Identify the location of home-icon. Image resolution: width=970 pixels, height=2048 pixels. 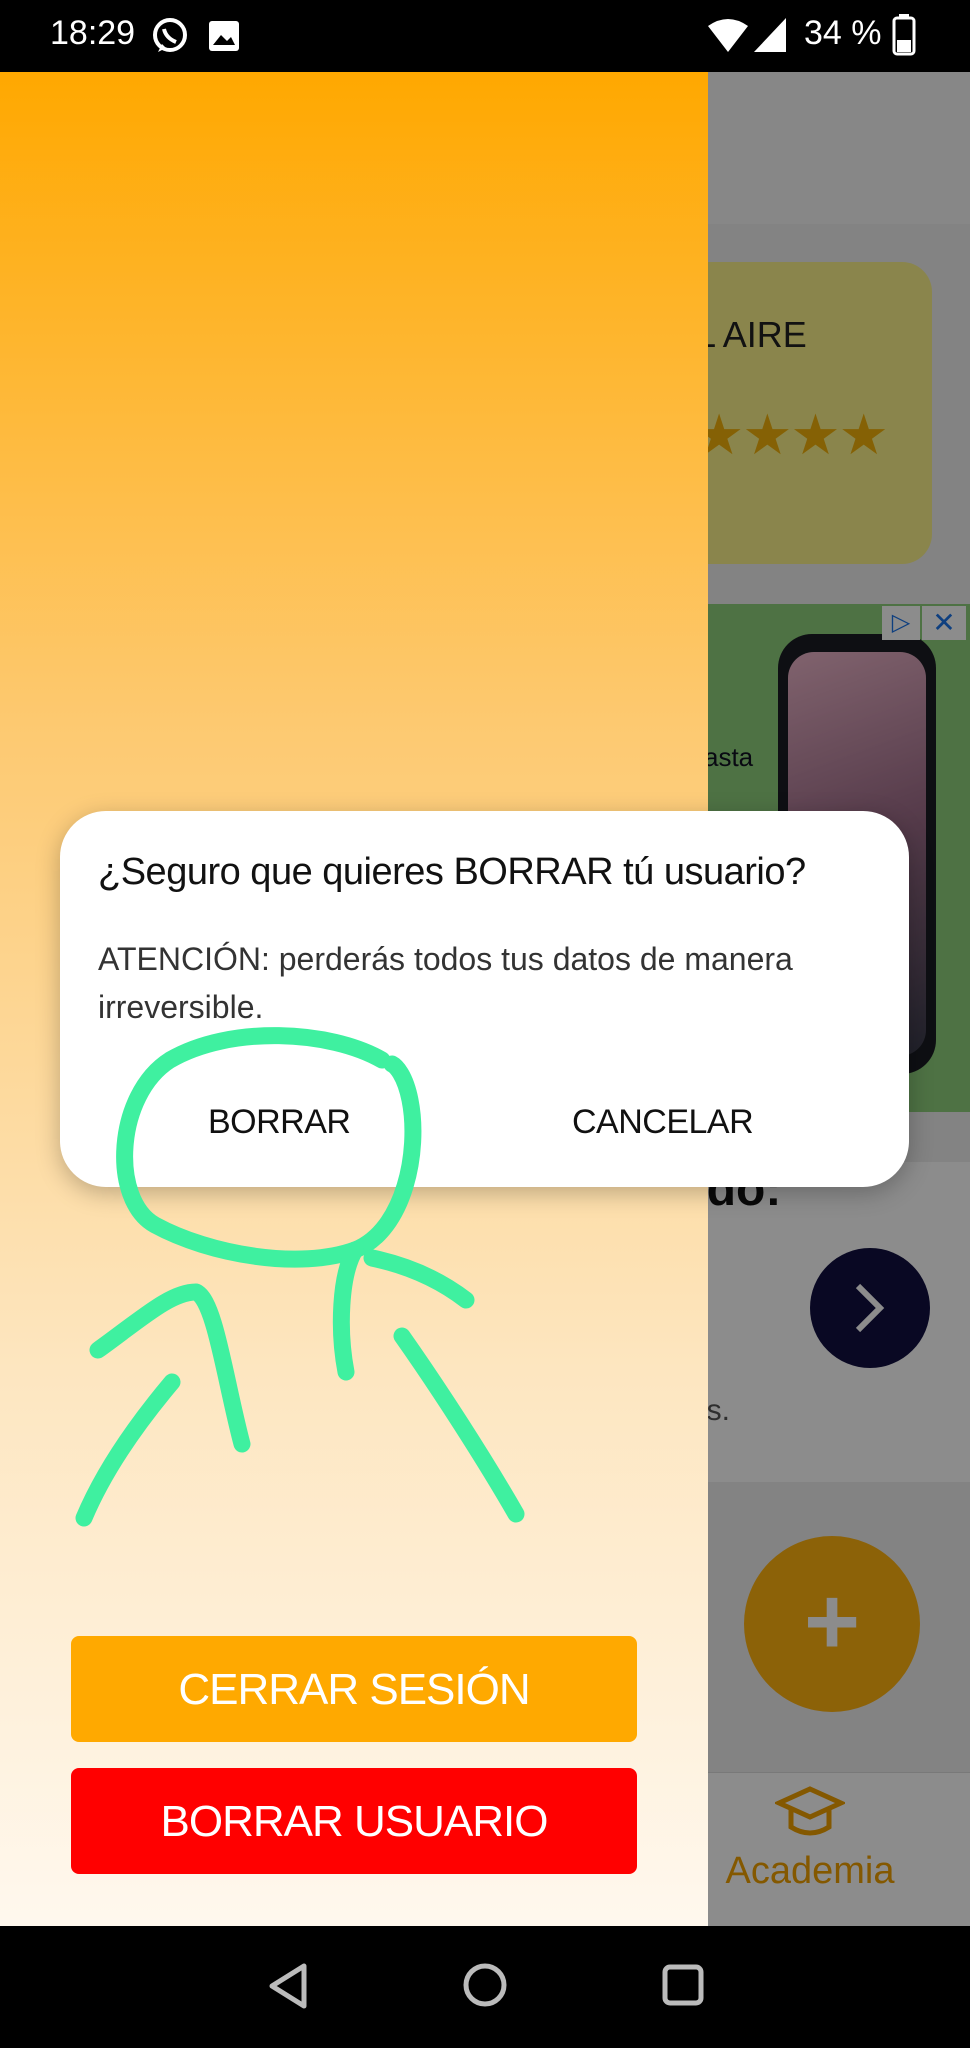
(485, 1985).